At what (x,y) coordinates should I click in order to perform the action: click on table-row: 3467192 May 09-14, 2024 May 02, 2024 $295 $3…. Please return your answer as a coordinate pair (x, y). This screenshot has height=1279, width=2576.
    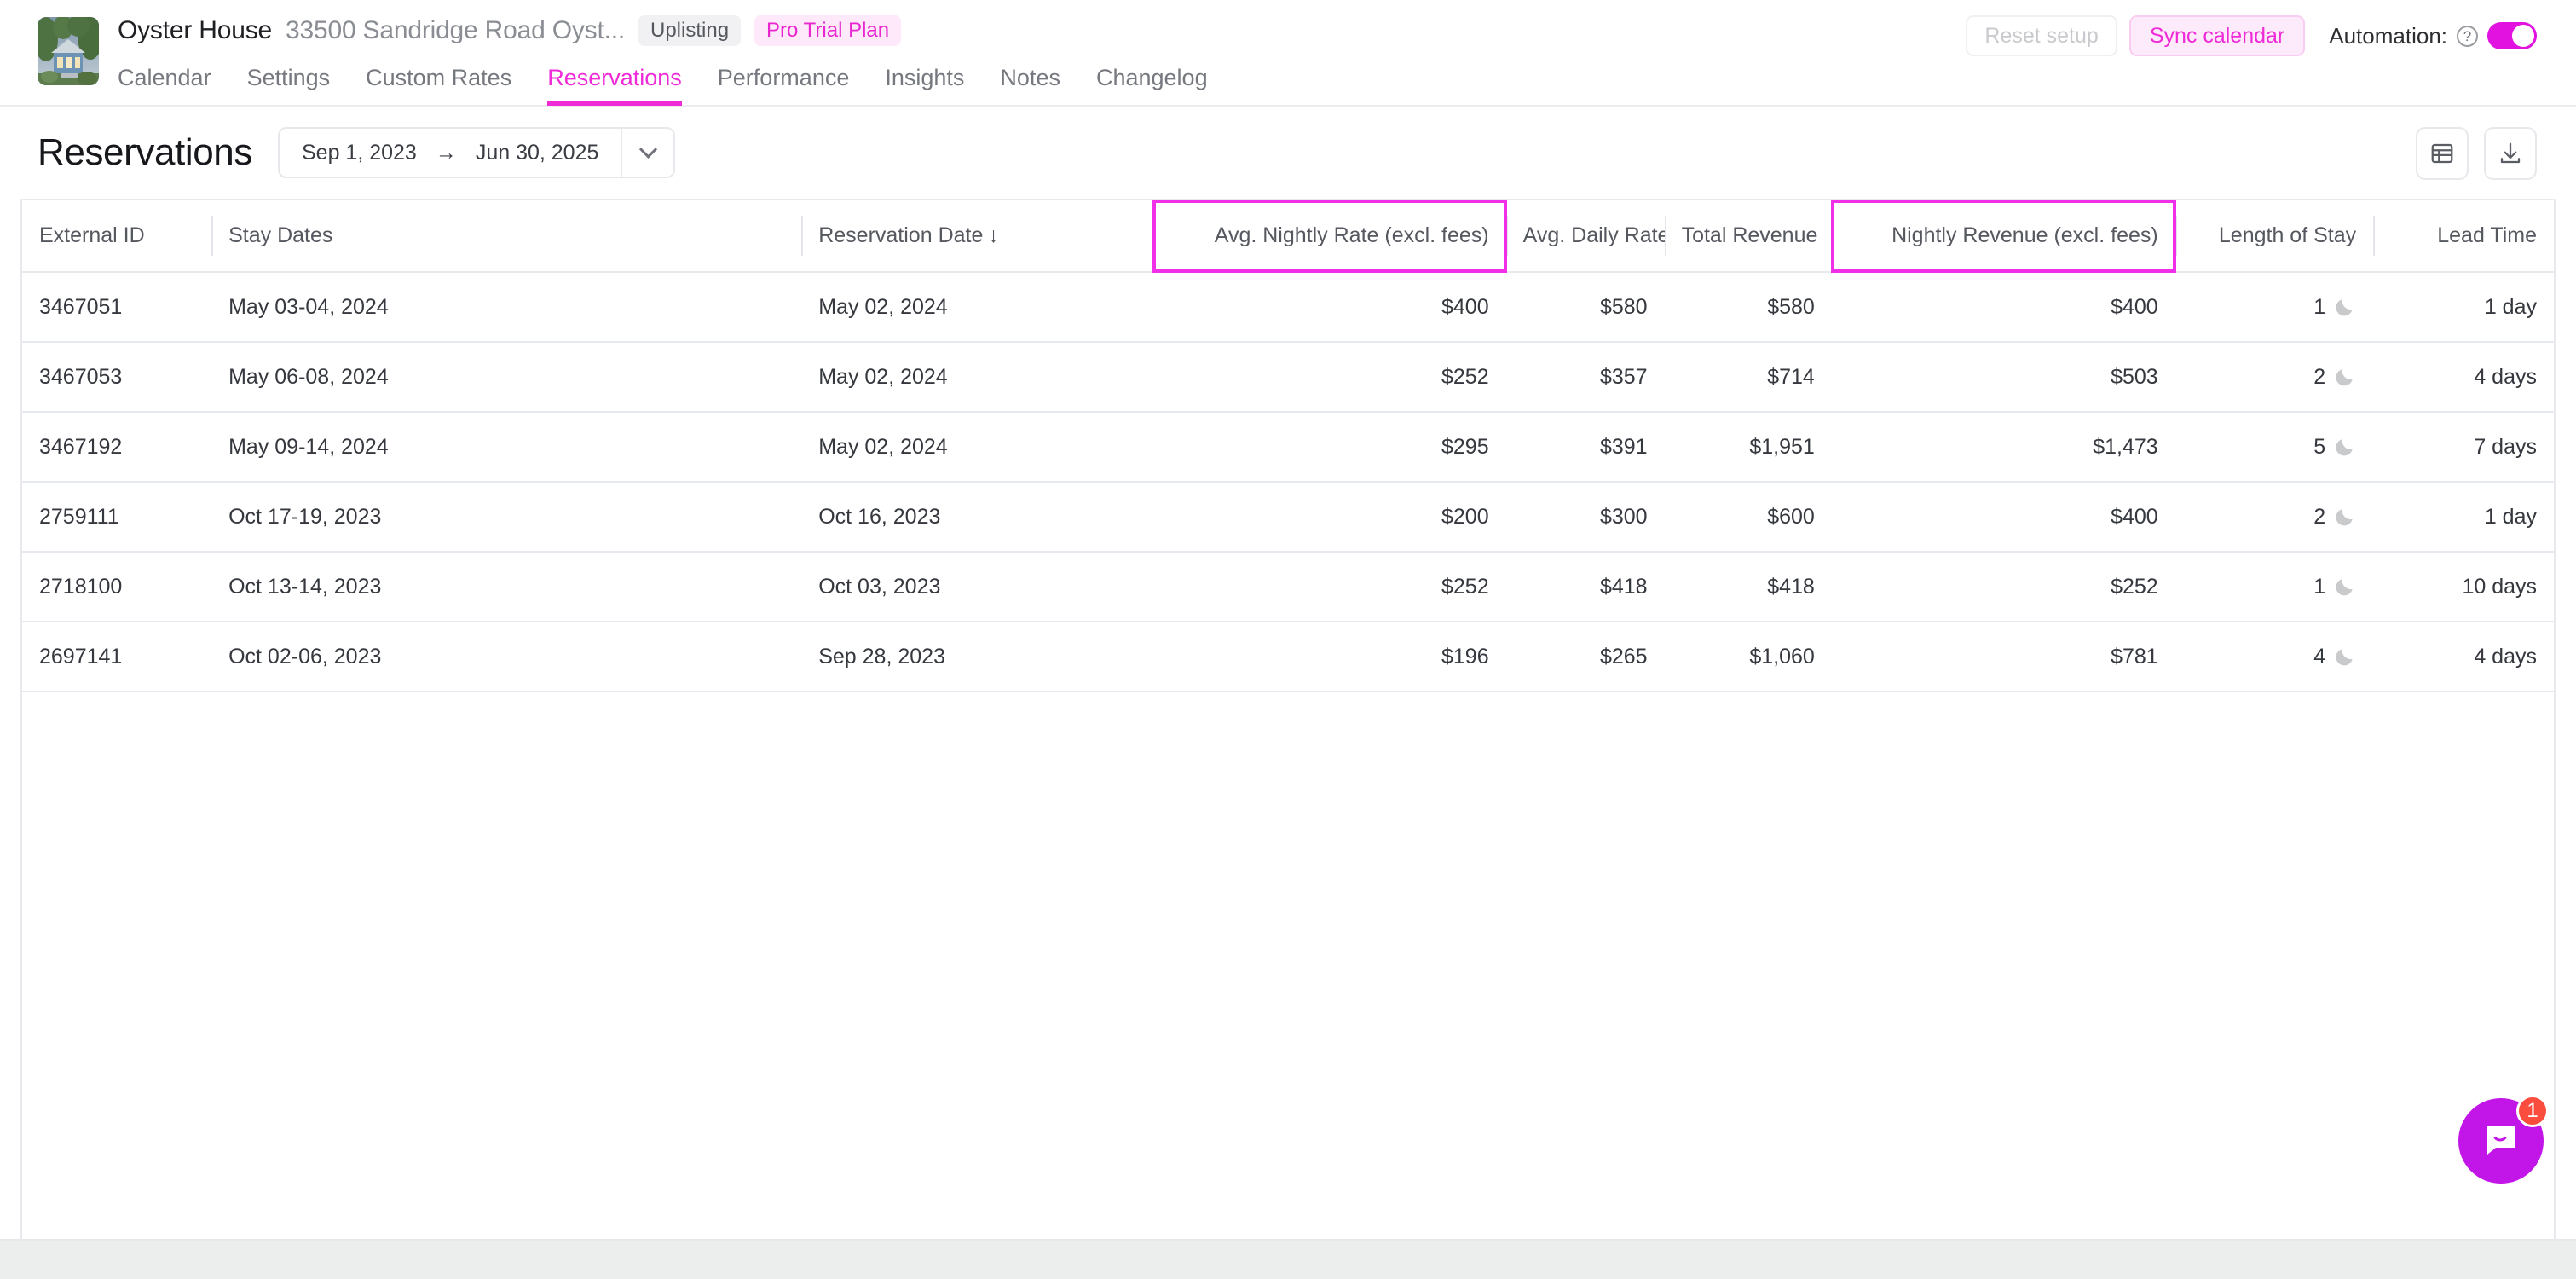
    Looking at the image, I should click on (1288, 447).